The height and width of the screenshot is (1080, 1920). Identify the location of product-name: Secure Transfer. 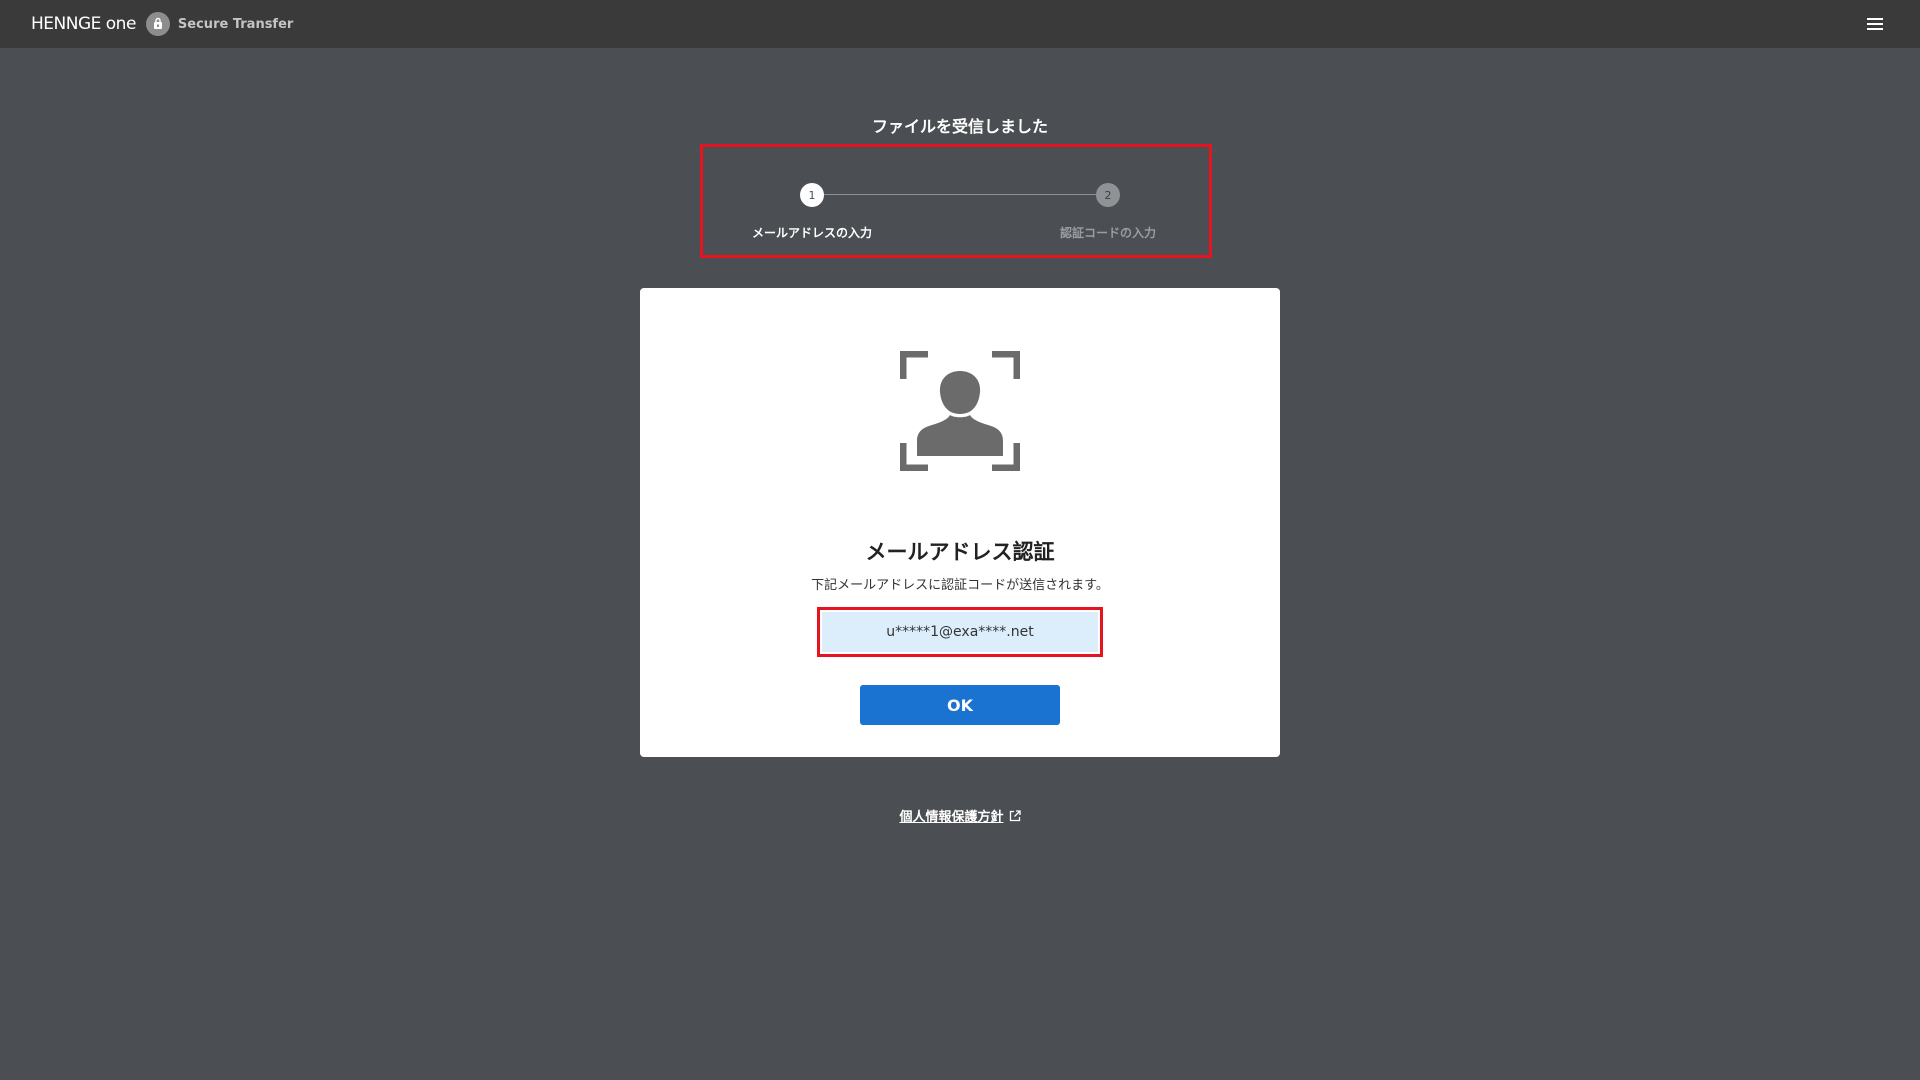
(235, 24).